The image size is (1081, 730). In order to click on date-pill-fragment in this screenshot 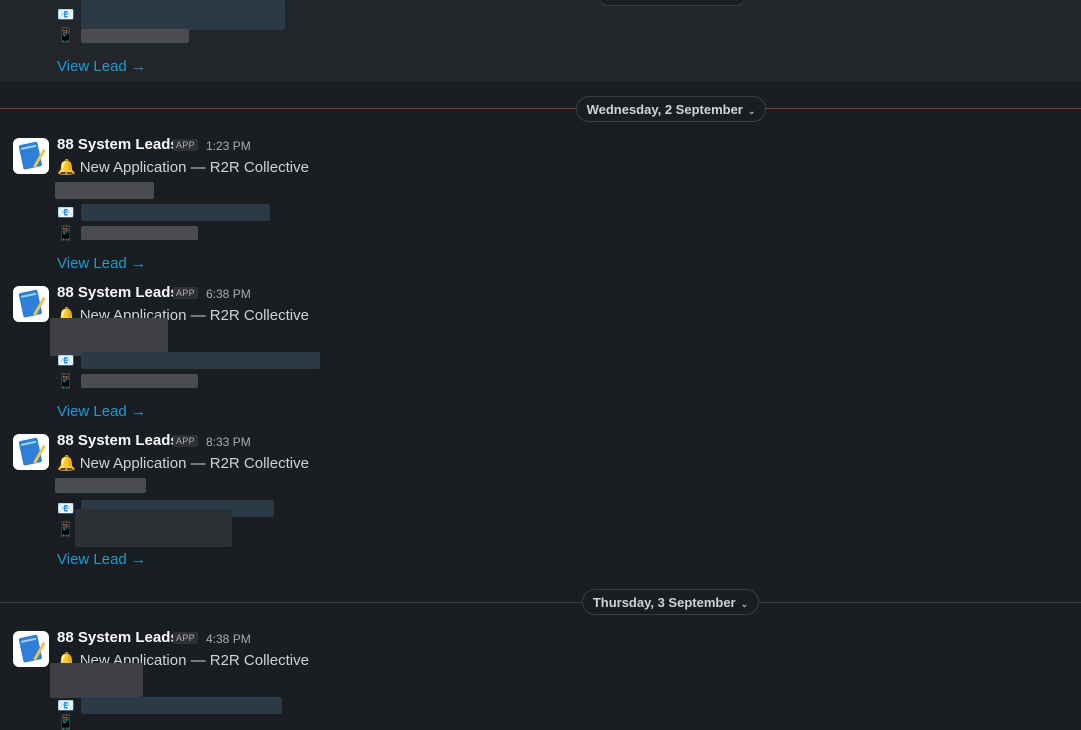, I will do `click(672, 3)`.